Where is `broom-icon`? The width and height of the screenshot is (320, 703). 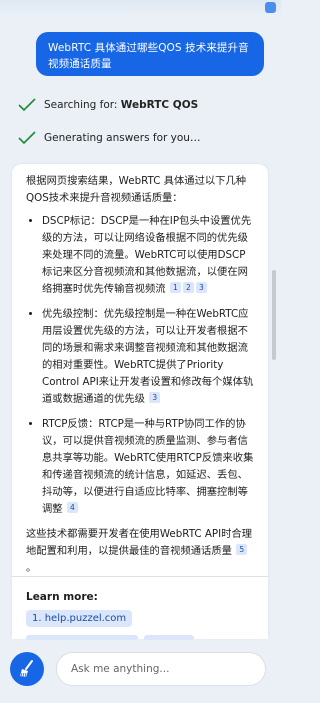
broom-icon is located at coordinates (26, 668).